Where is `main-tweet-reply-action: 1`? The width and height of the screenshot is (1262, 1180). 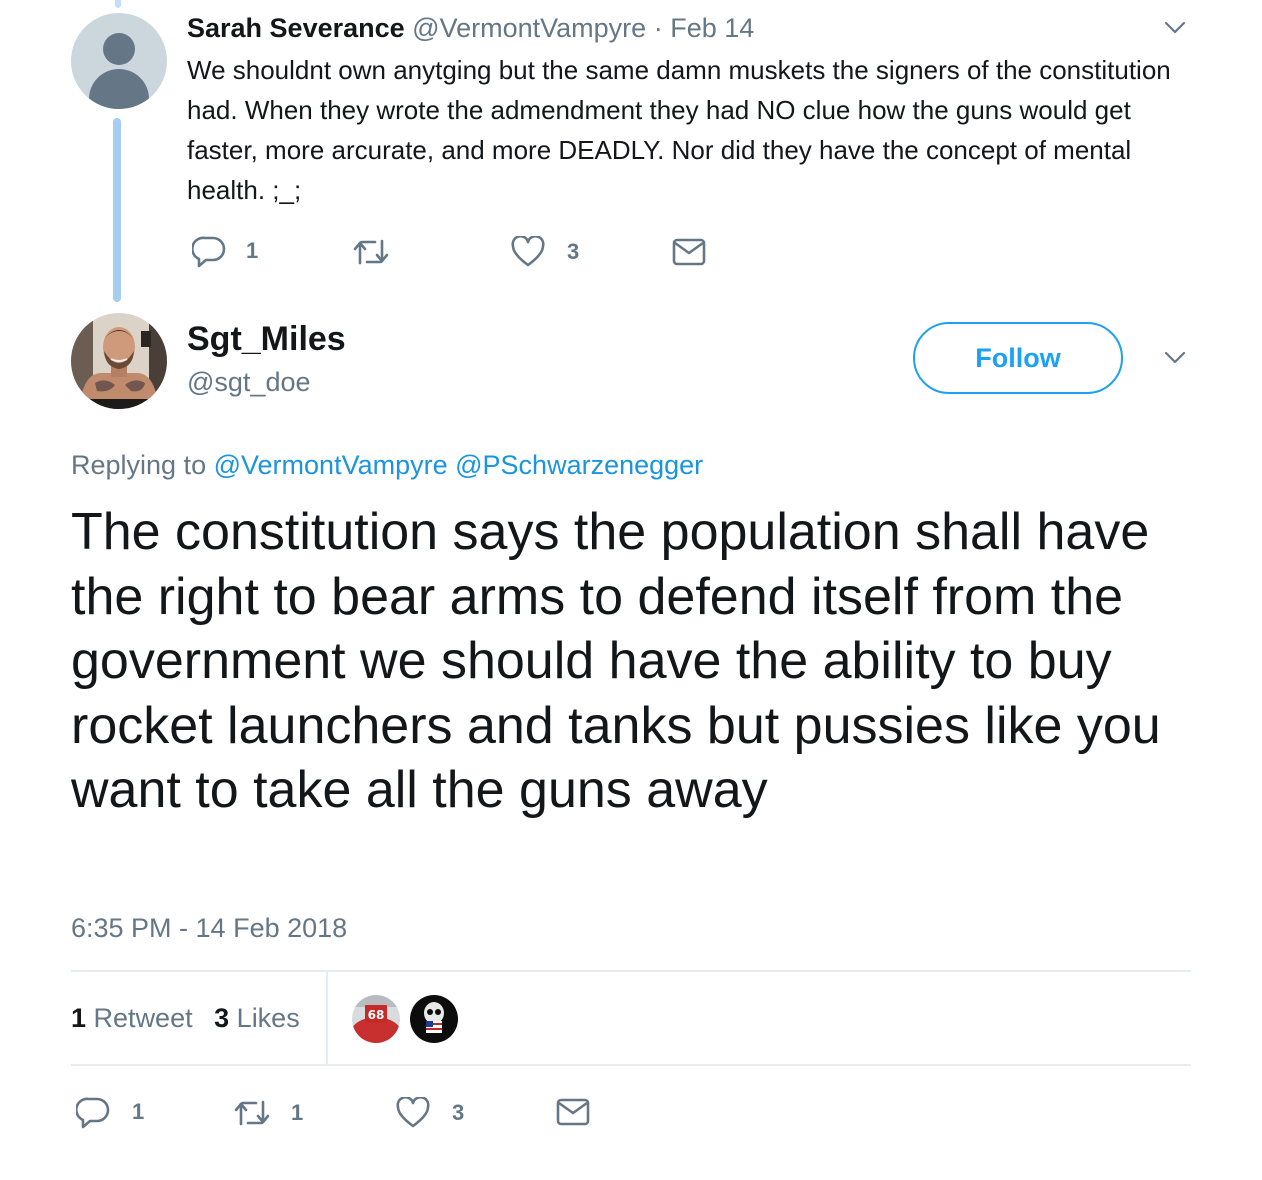 main-tweet-reply-action: 1 is located at coordinates (110, 1112).